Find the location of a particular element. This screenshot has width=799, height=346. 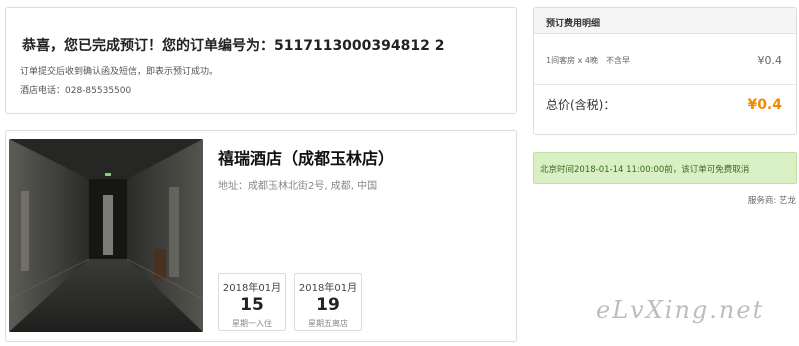

confirmation-title: 恭喜，您已完成预订！您的订单编号为：5117113000394812 2 is located at coordinates (233, 46).